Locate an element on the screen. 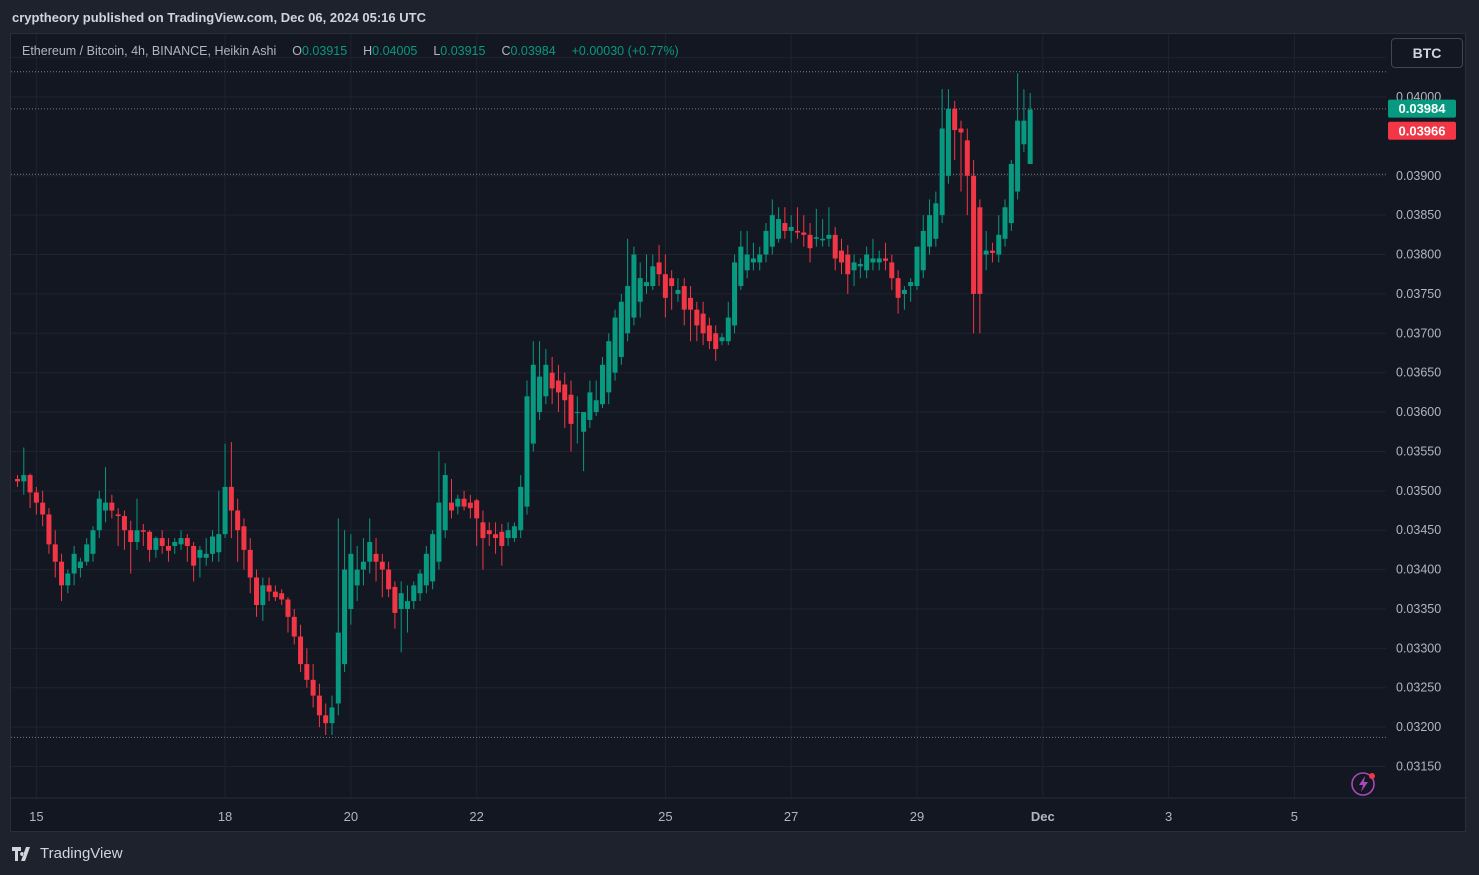  footer-brand: TradingView is located at coordinates (67, 853).